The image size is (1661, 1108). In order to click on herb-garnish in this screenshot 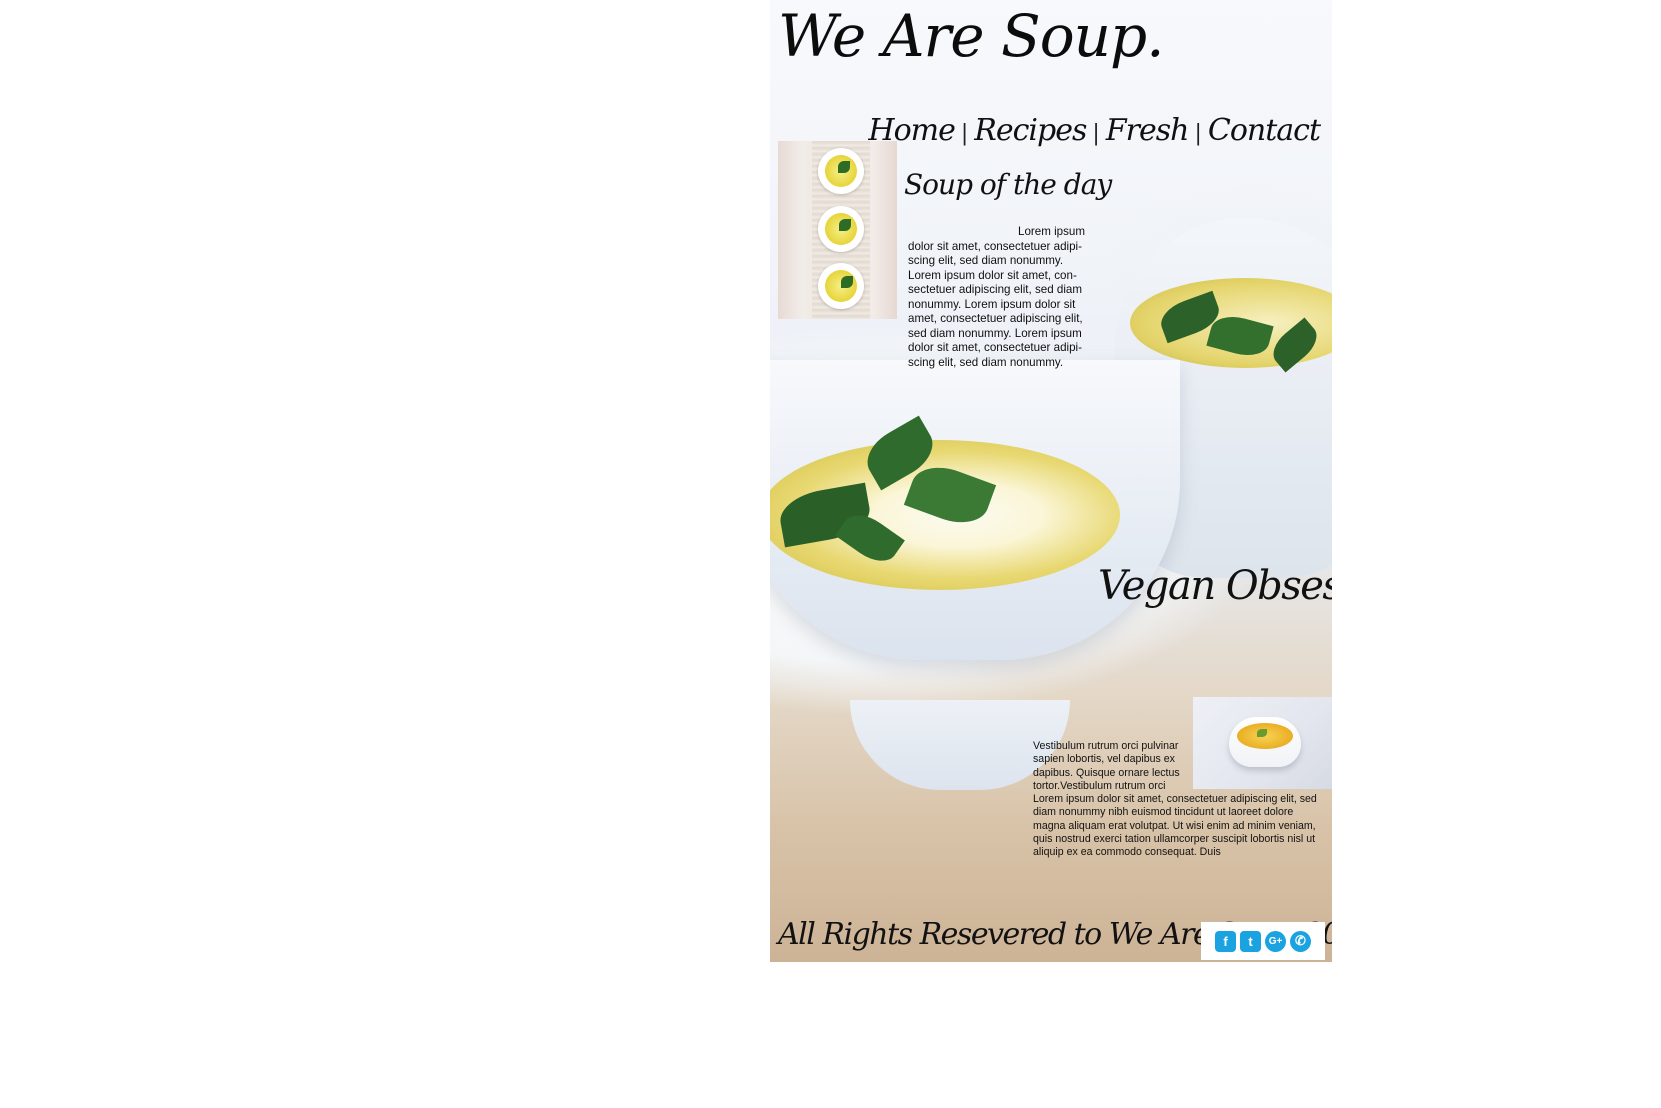, I will do `click(1262, 733)`.